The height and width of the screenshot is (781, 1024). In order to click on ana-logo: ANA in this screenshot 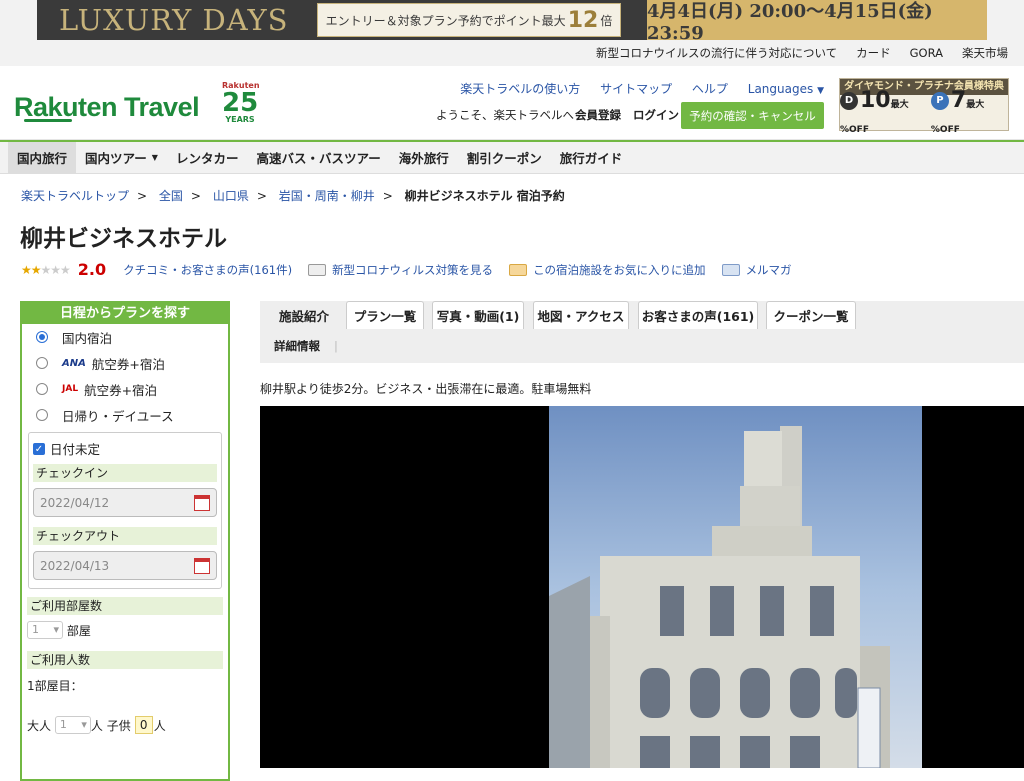, I will do `click(74, 363)`.